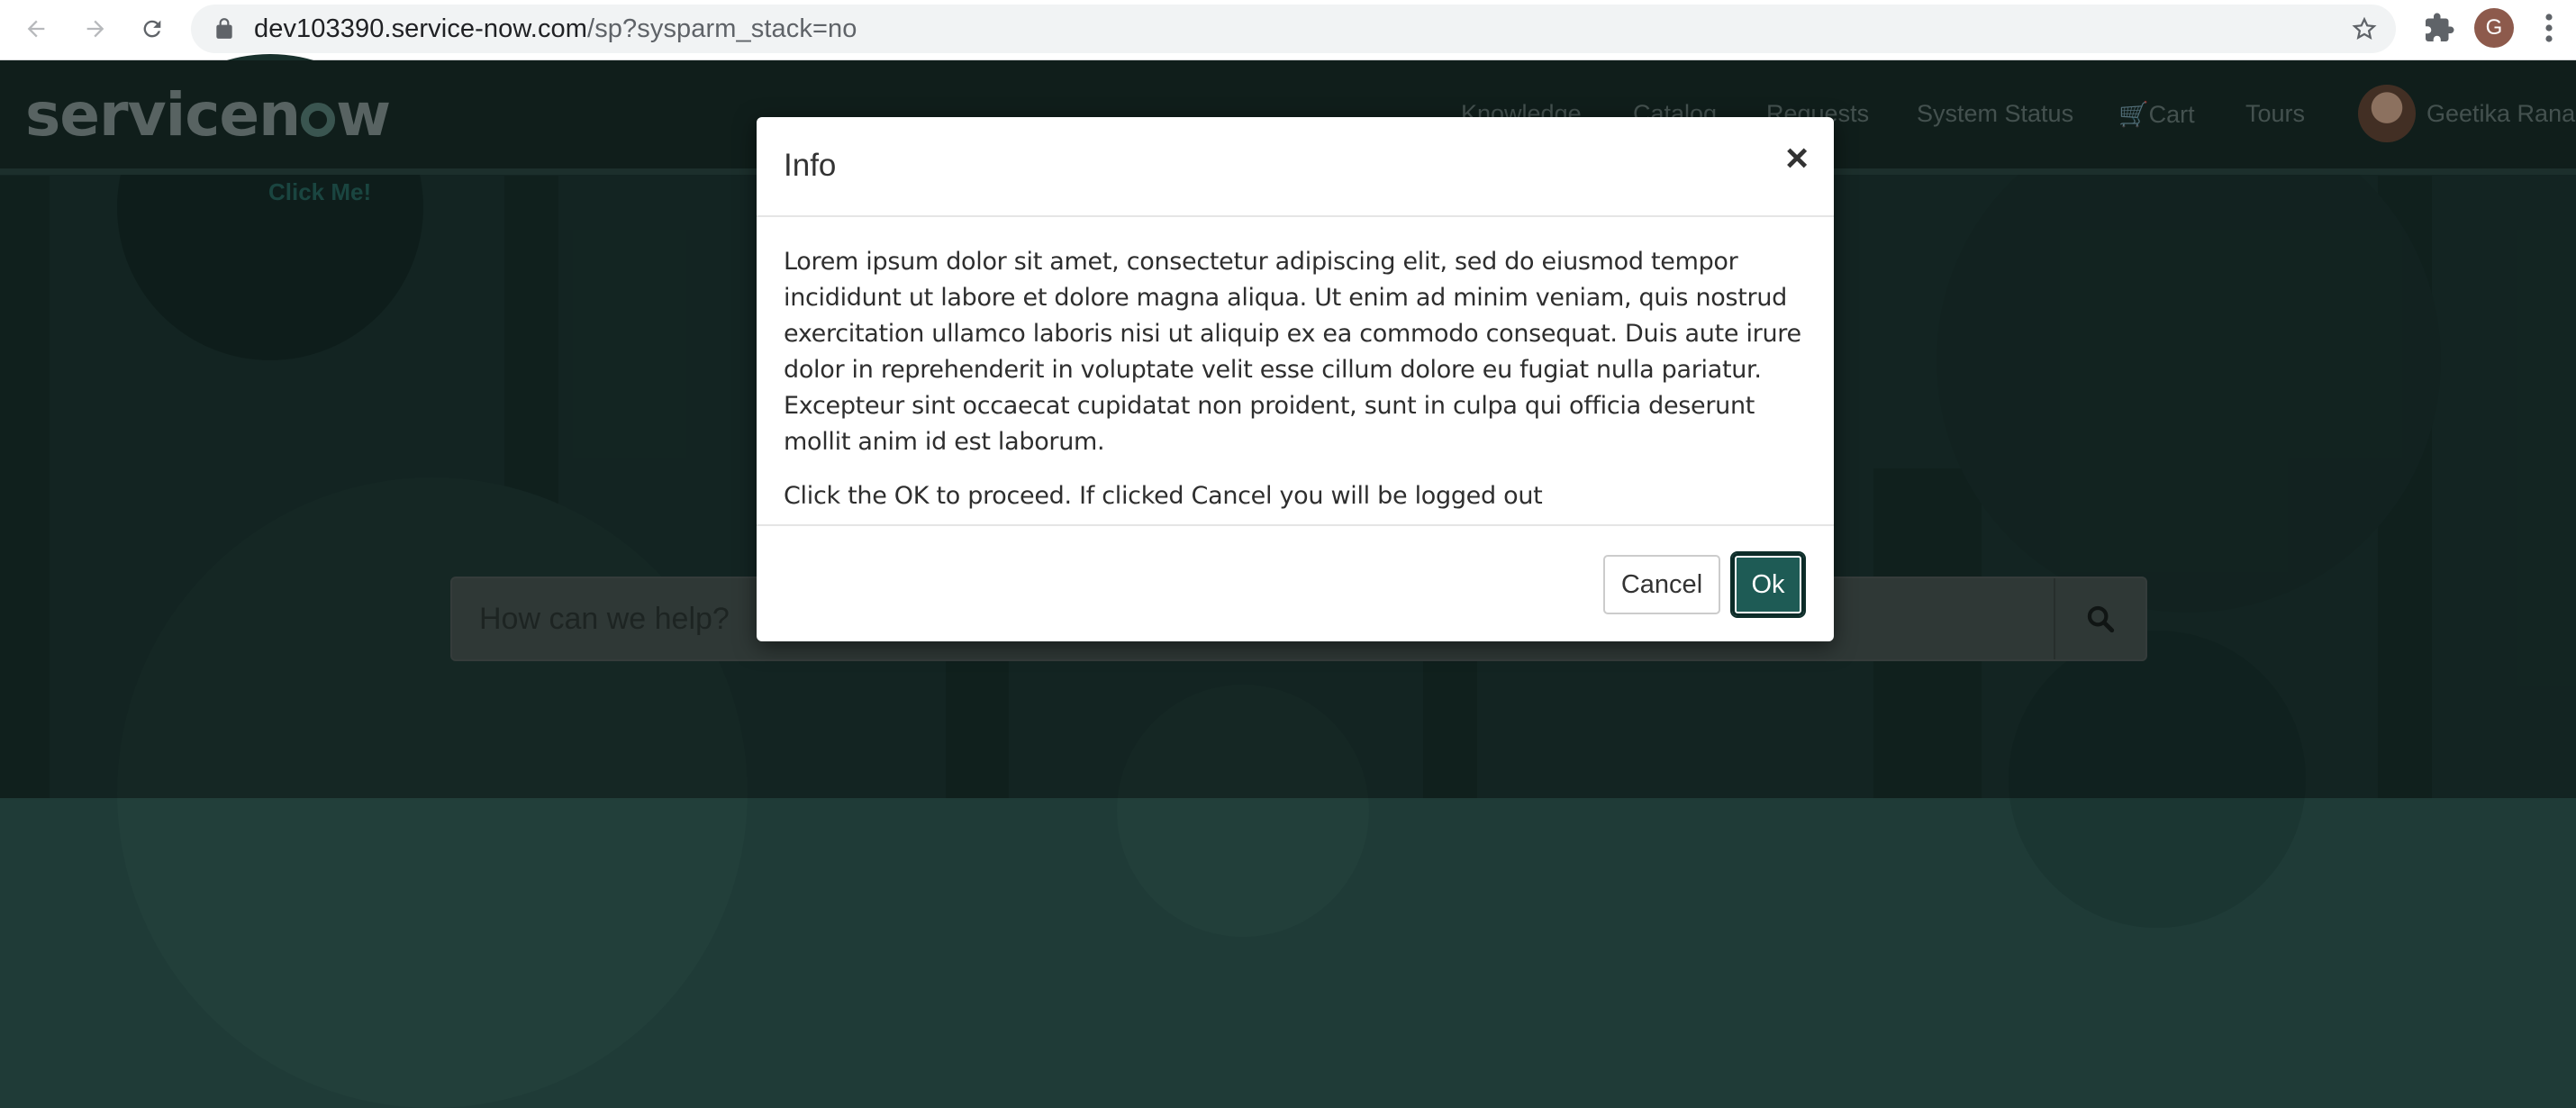  I want to click on lock-icon, so click(224, 28).